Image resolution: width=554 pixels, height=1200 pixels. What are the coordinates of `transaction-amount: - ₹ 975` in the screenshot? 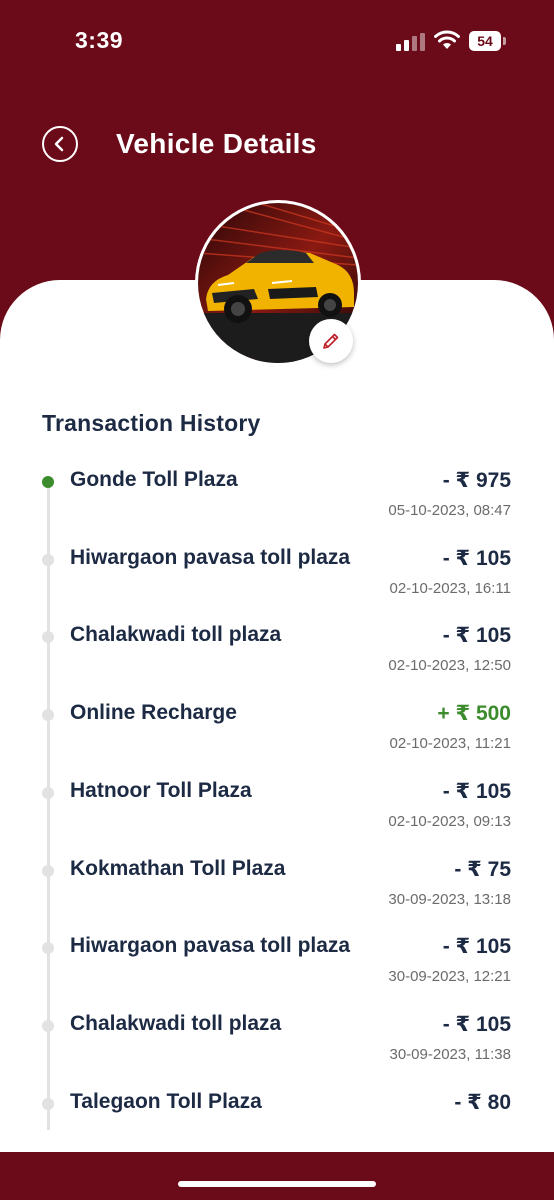 It's located at (476, 480).